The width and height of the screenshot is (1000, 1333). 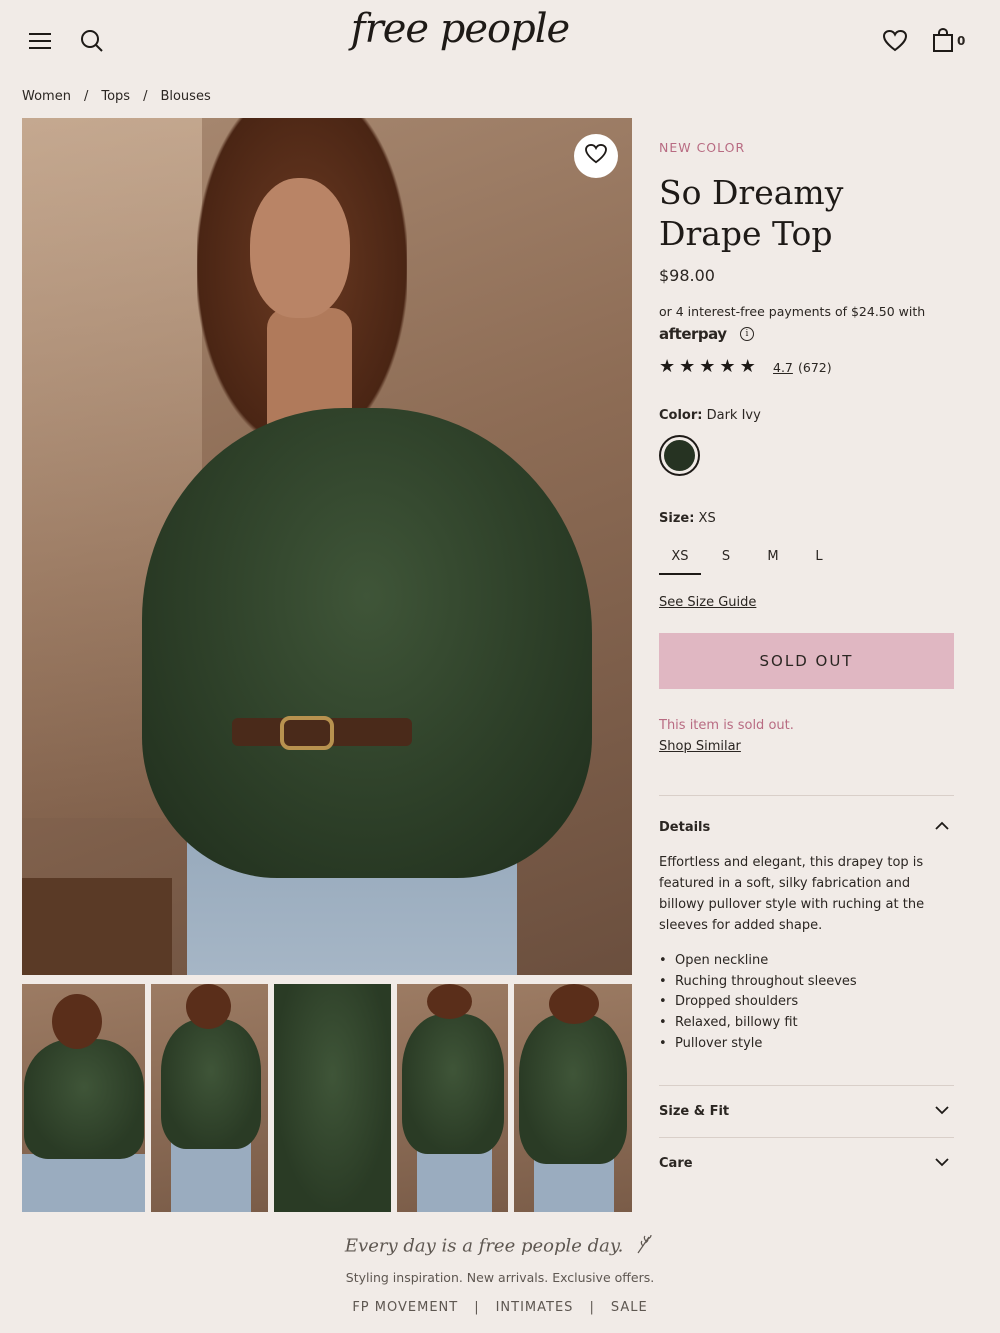 I want to click on list-item: Open neckline, so click(x=804, y=961).